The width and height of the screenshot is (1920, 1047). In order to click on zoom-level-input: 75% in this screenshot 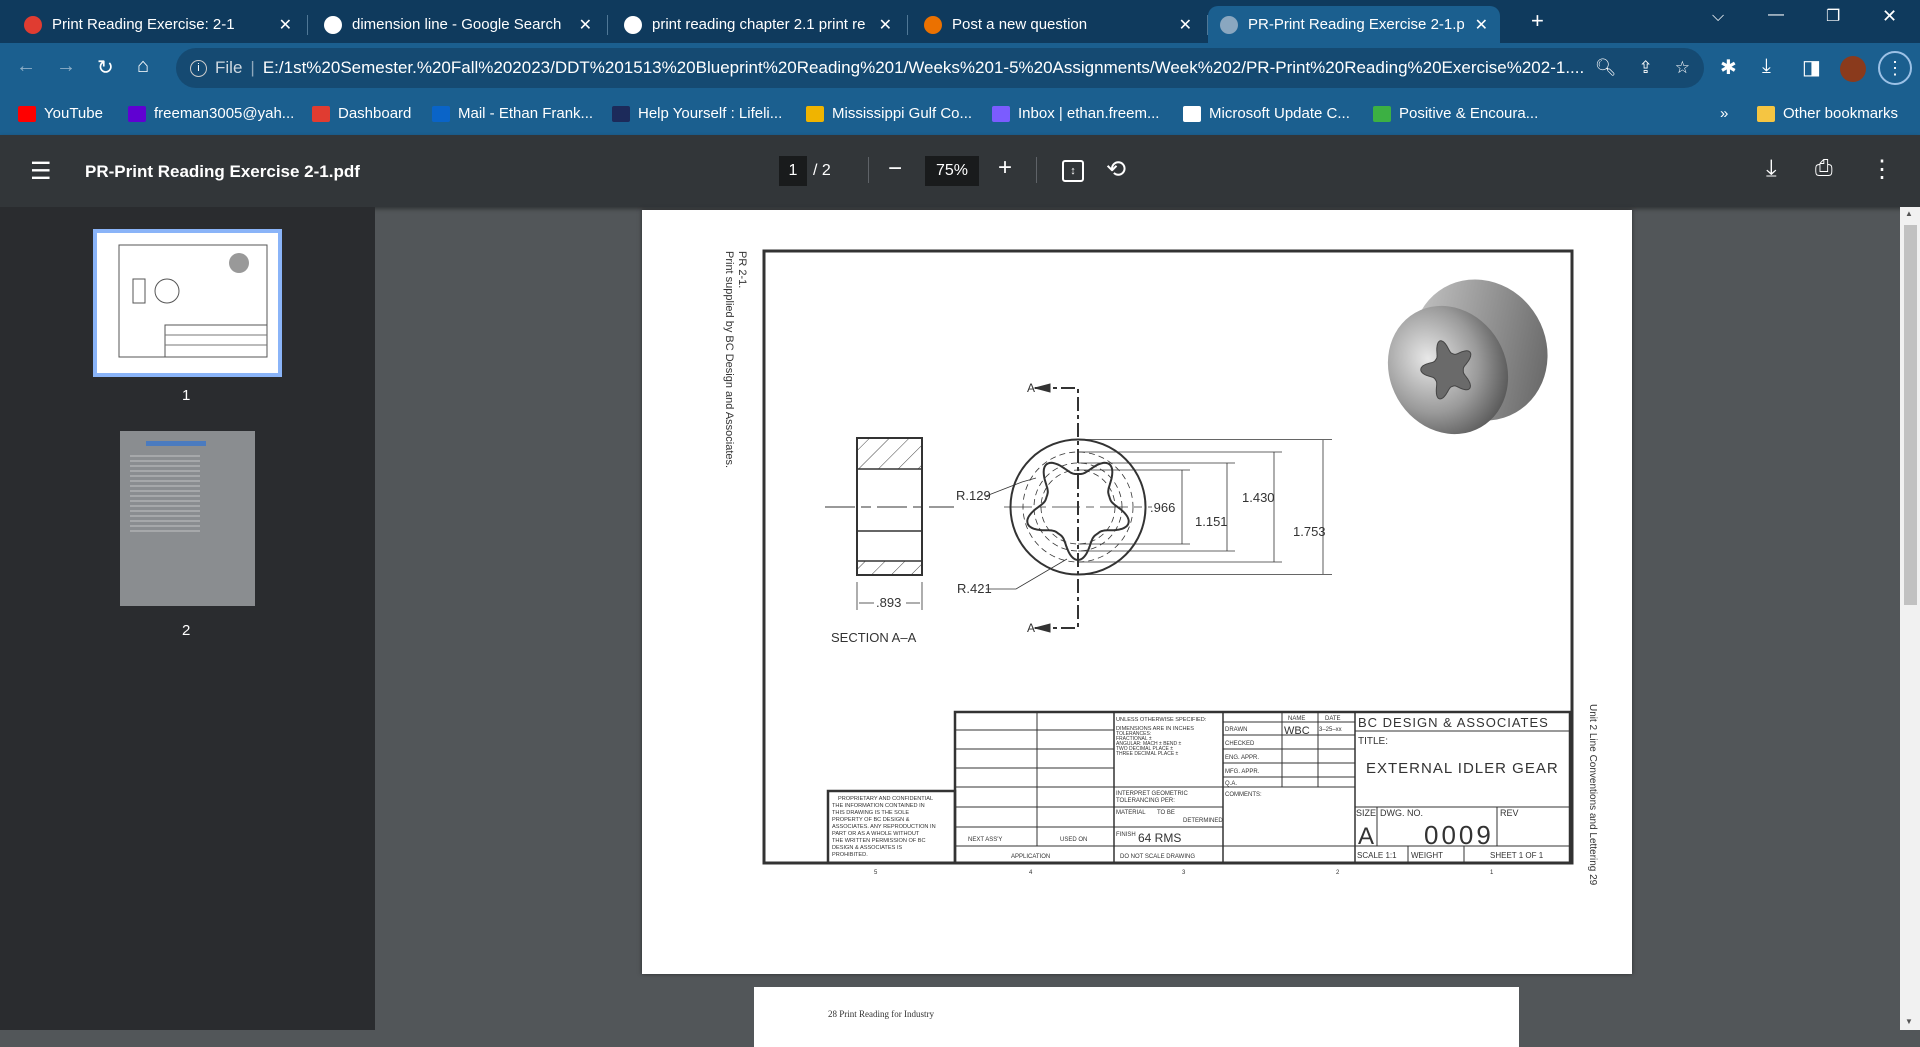, I will do `click(952, 171)`.